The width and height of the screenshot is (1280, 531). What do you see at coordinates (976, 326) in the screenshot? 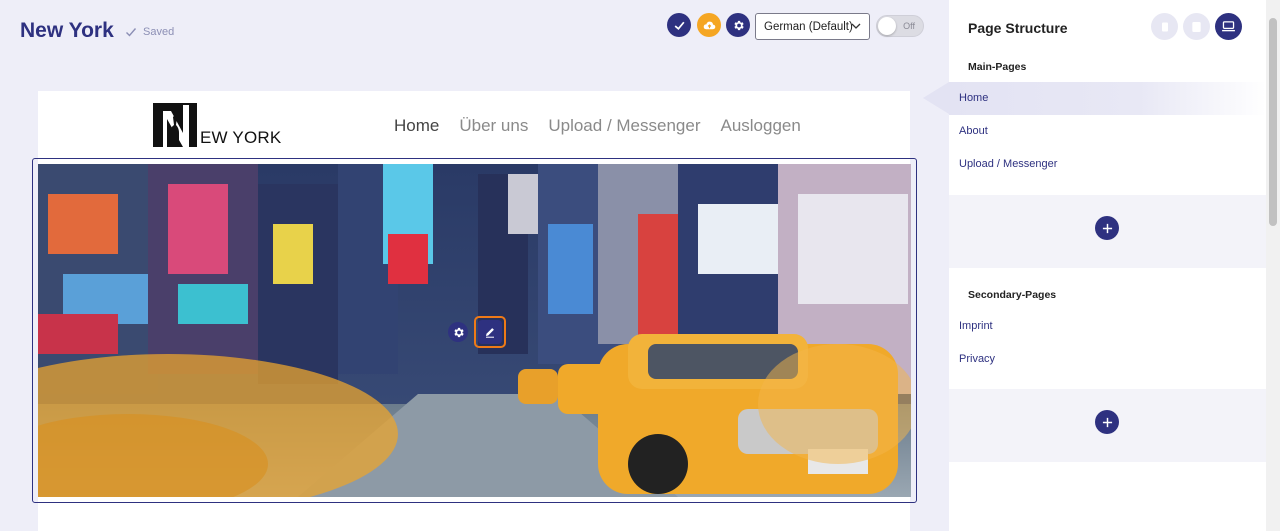
I see `sidebar-item-imprint: Imprint` at bounding box center [976, 326].